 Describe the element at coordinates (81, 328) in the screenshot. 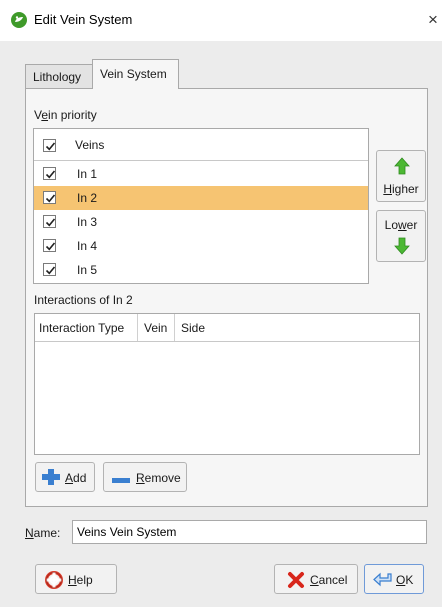

I see `column-interaction-type: Interaction Type` at that location.